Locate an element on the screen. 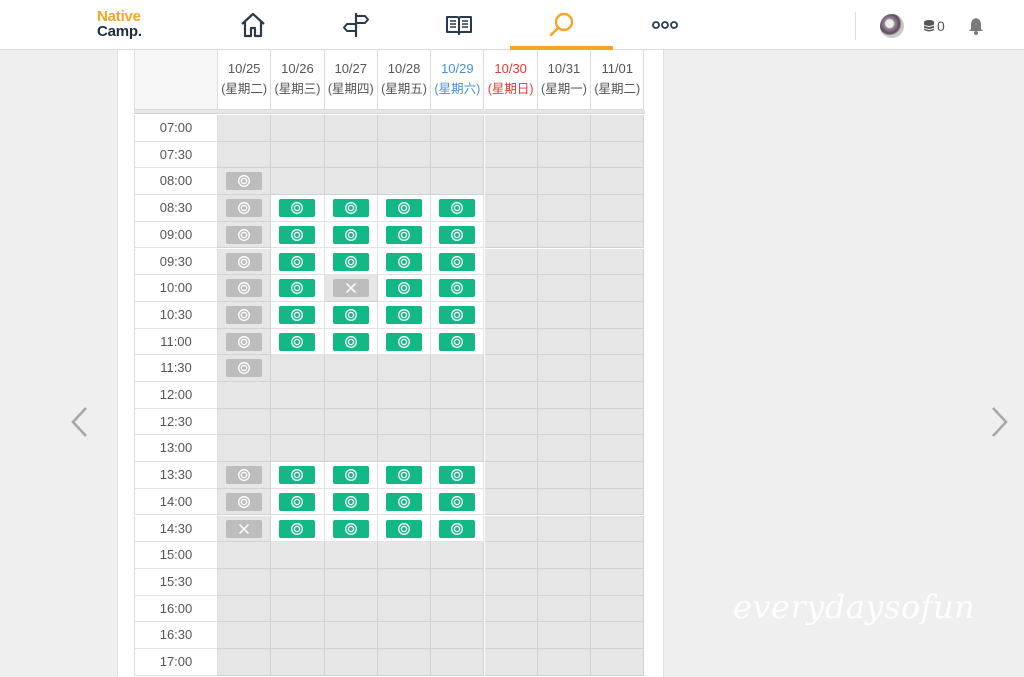  prev-week-arrow is located at coordinates (80, 422).